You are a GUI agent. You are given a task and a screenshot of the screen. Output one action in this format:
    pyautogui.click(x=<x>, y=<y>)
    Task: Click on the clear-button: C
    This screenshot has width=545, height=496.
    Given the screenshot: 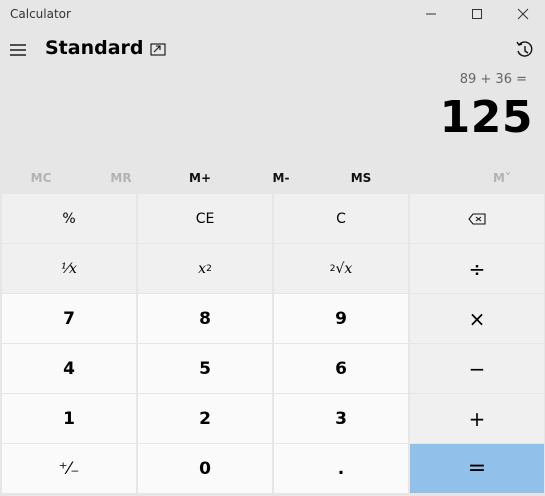 What is the action you would take?
    pyautogui.click(x=341, y=218)
    